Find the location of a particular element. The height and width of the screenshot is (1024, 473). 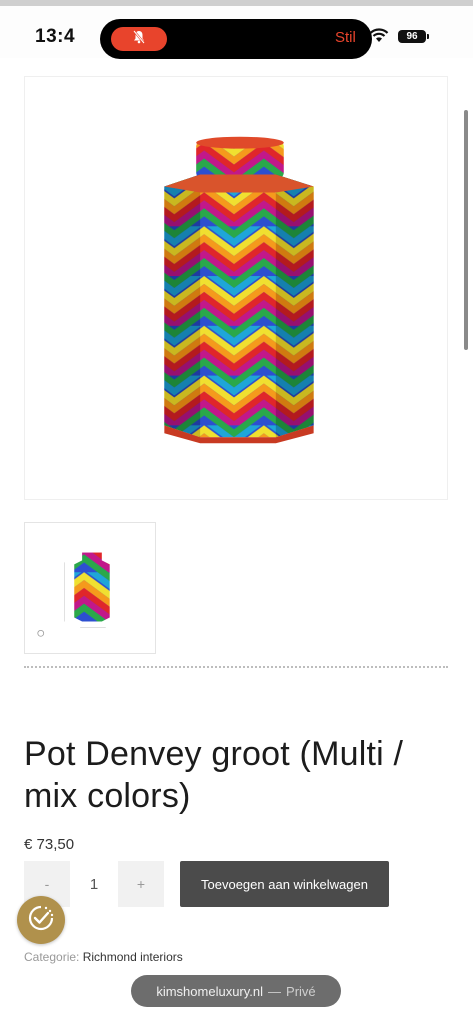

cookie-check-icon is located at coordinates (41, 920).